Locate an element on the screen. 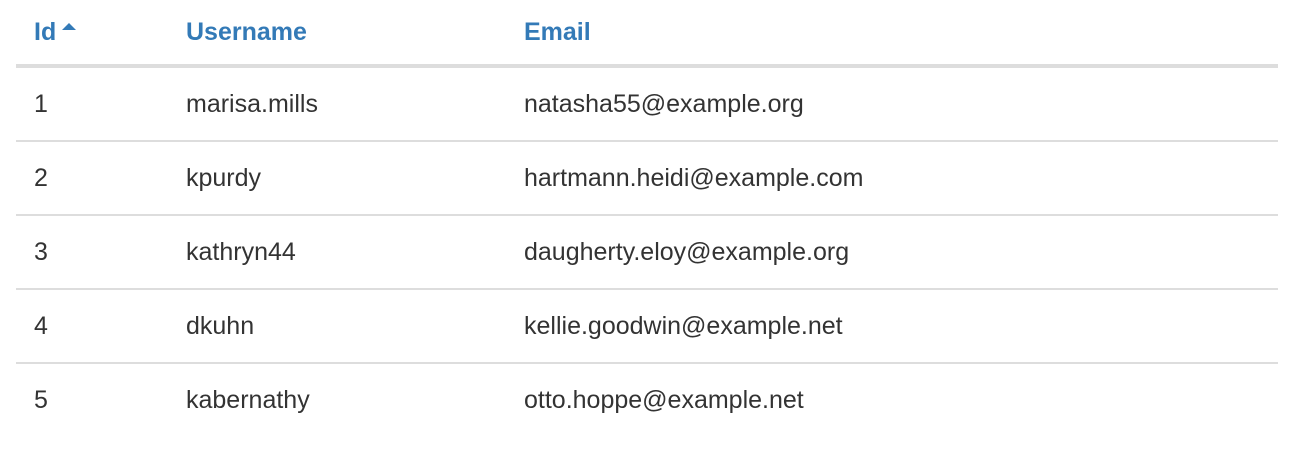 The width and height of the screenshot is (1292, 452). column-header-label: Username is located at coordinates (246, 32).